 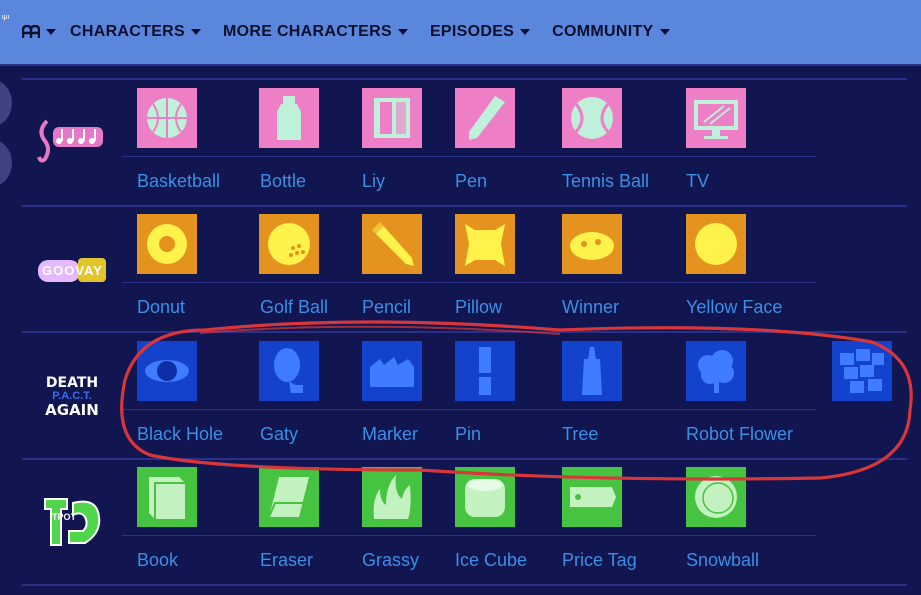 What do you see at coordinates (592, 371) in the screenshot?
I see `tree-icon` at bounding box center [592, 371].